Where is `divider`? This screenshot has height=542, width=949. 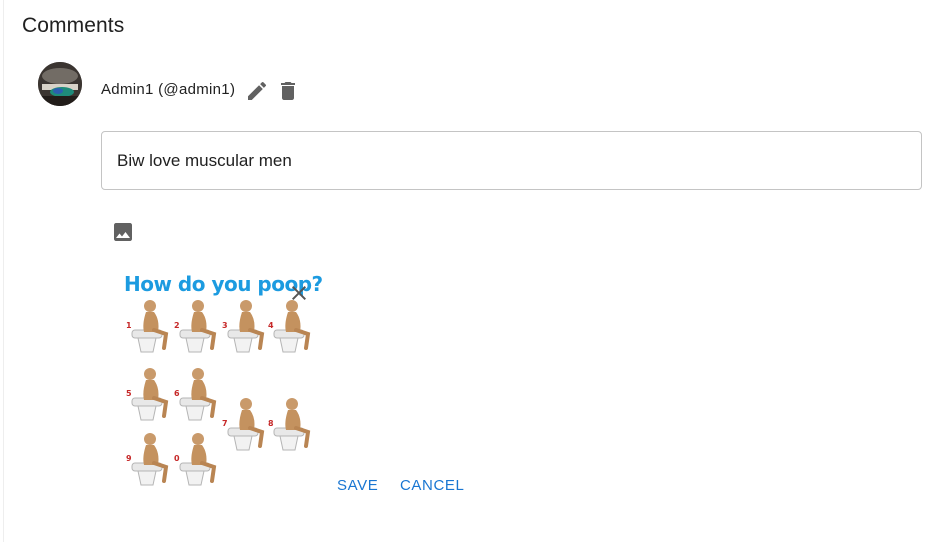 divider is located at coordinates (3, 271).